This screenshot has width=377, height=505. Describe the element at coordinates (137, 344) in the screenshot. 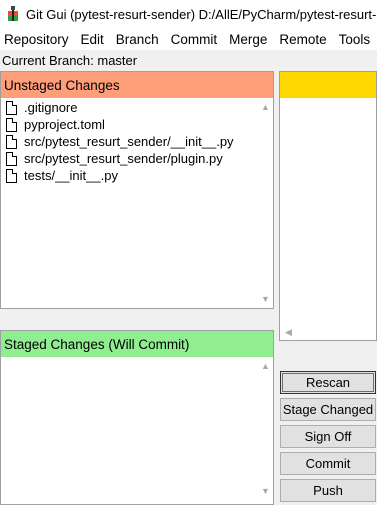

I see `staged-changes-header: Staged Changes (Will Commit)` at that location.